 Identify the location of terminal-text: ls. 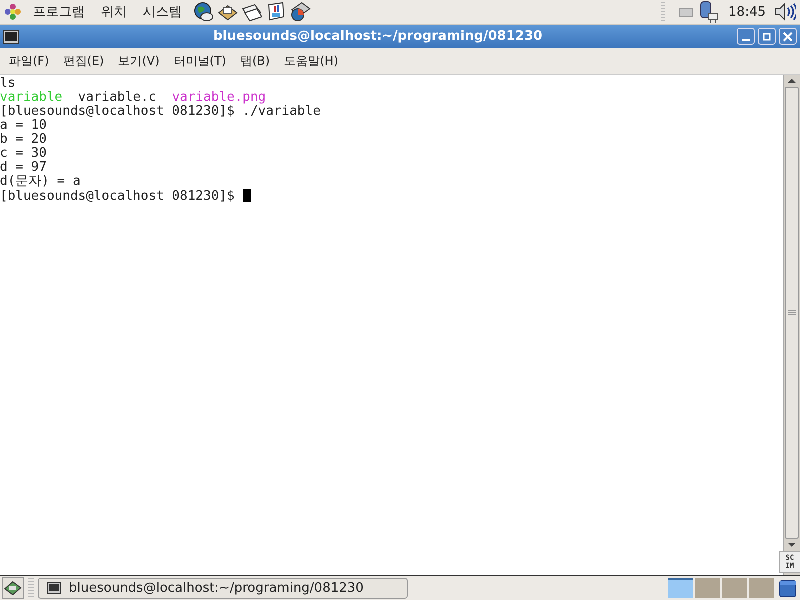
(8, 83).